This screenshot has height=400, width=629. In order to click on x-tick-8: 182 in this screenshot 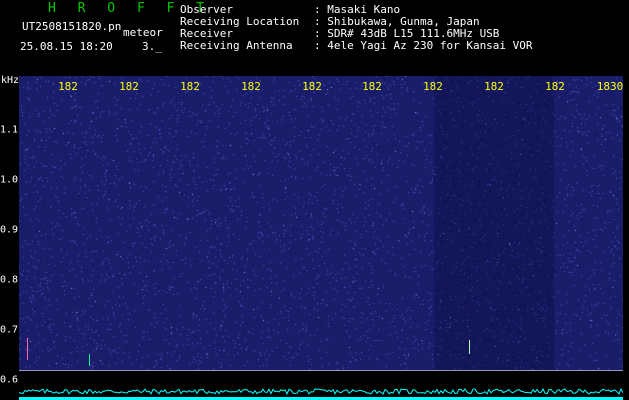, I will do `click(494, 86)`.